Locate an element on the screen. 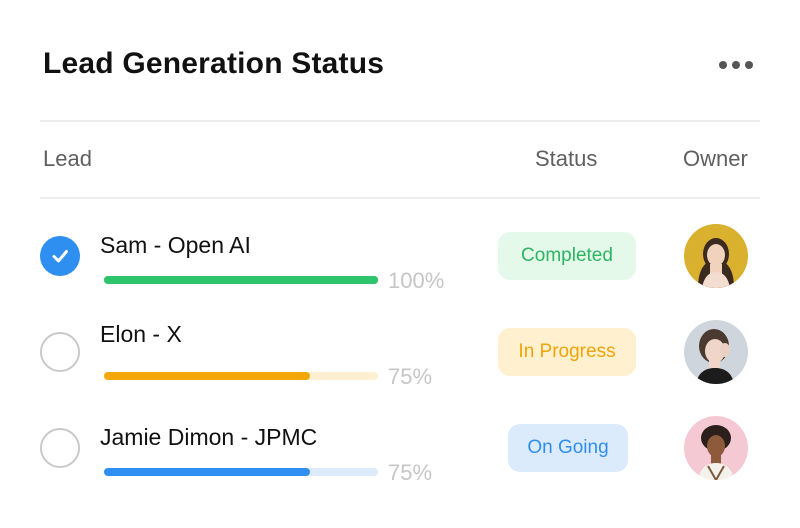  status-badge: Completed is located at coordinates (567, 256).